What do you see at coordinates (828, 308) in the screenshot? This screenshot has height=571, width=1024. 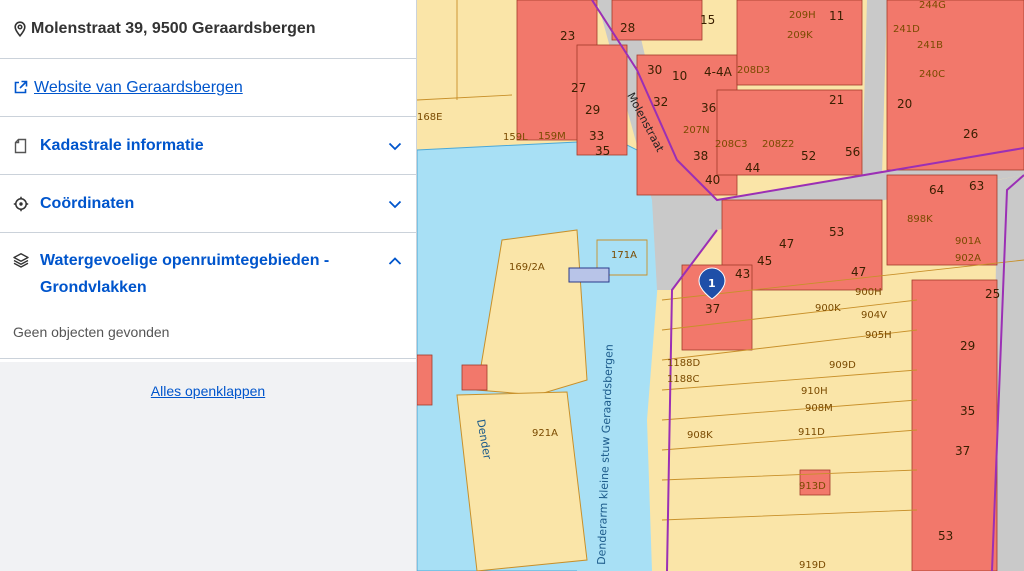 I see `parcel-label: 900K` at bounding box center [828, 308].